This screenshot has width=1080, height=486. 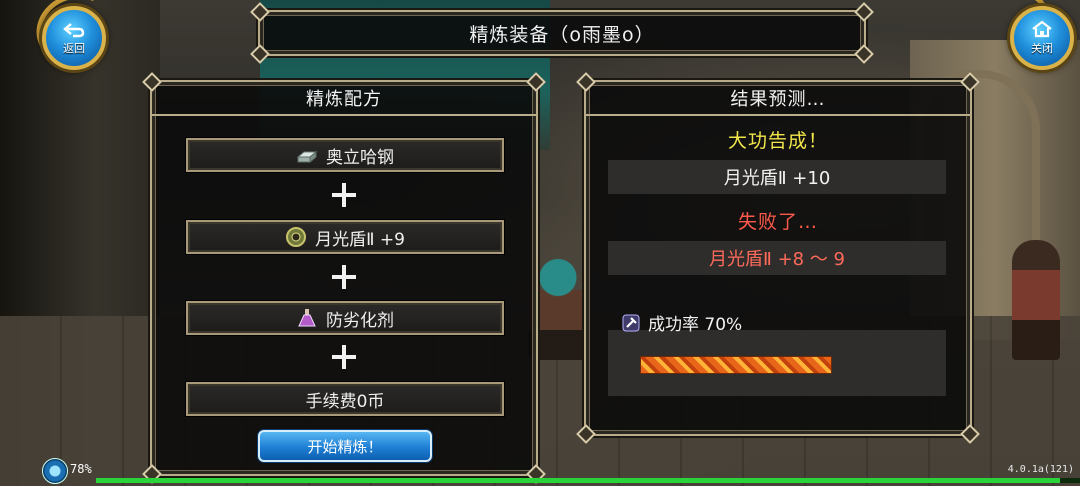 What do you see at coordinates (777, 141) in the screenshot?
I see `success-text: 大功告成！` at bounding box center [777, 141].